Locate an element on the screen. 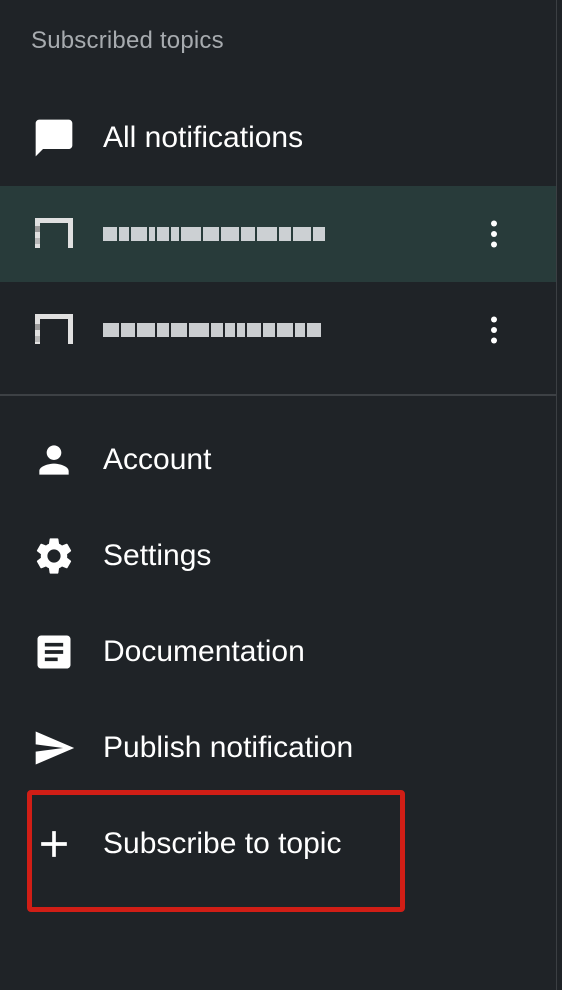  gear-icon is located at coordinates (54, 556).